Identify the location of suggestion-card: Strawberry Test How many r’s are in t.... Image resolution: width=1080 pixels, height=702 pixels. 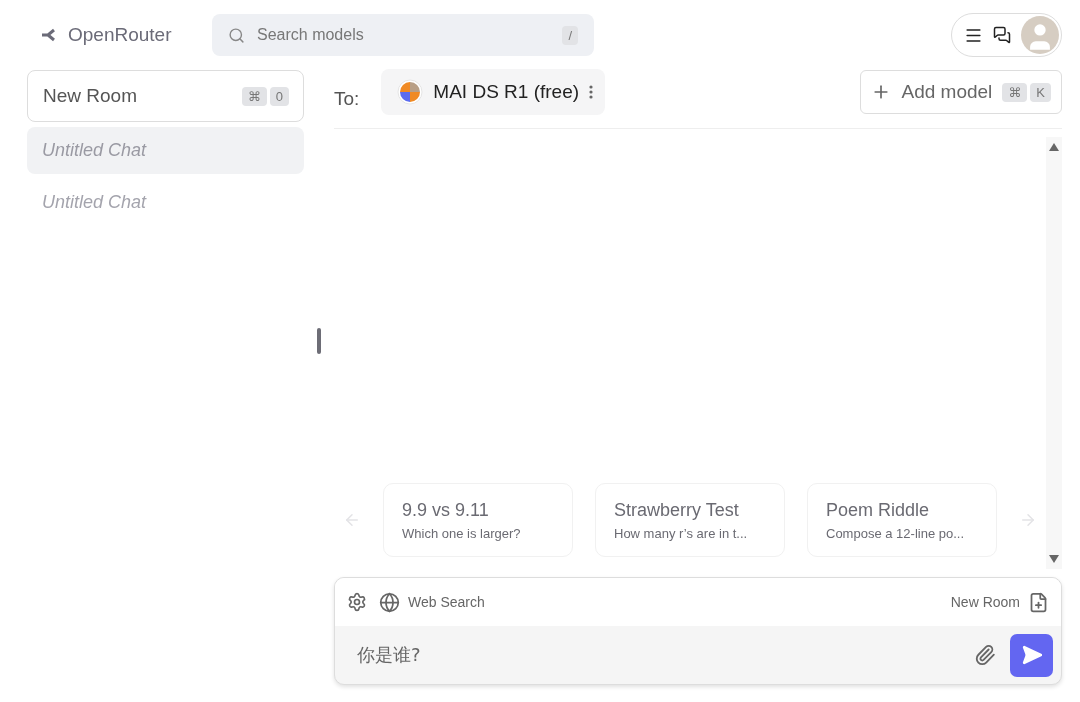
(690, 520).